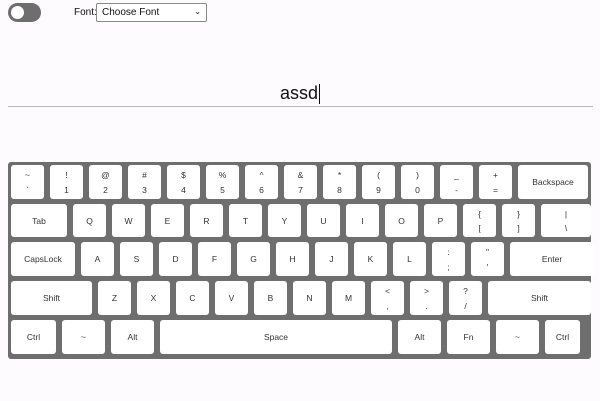  What do you see at coordinates (323, 220) in the screenshot?
I see `key-u: U` at bounding box center [323, 220].